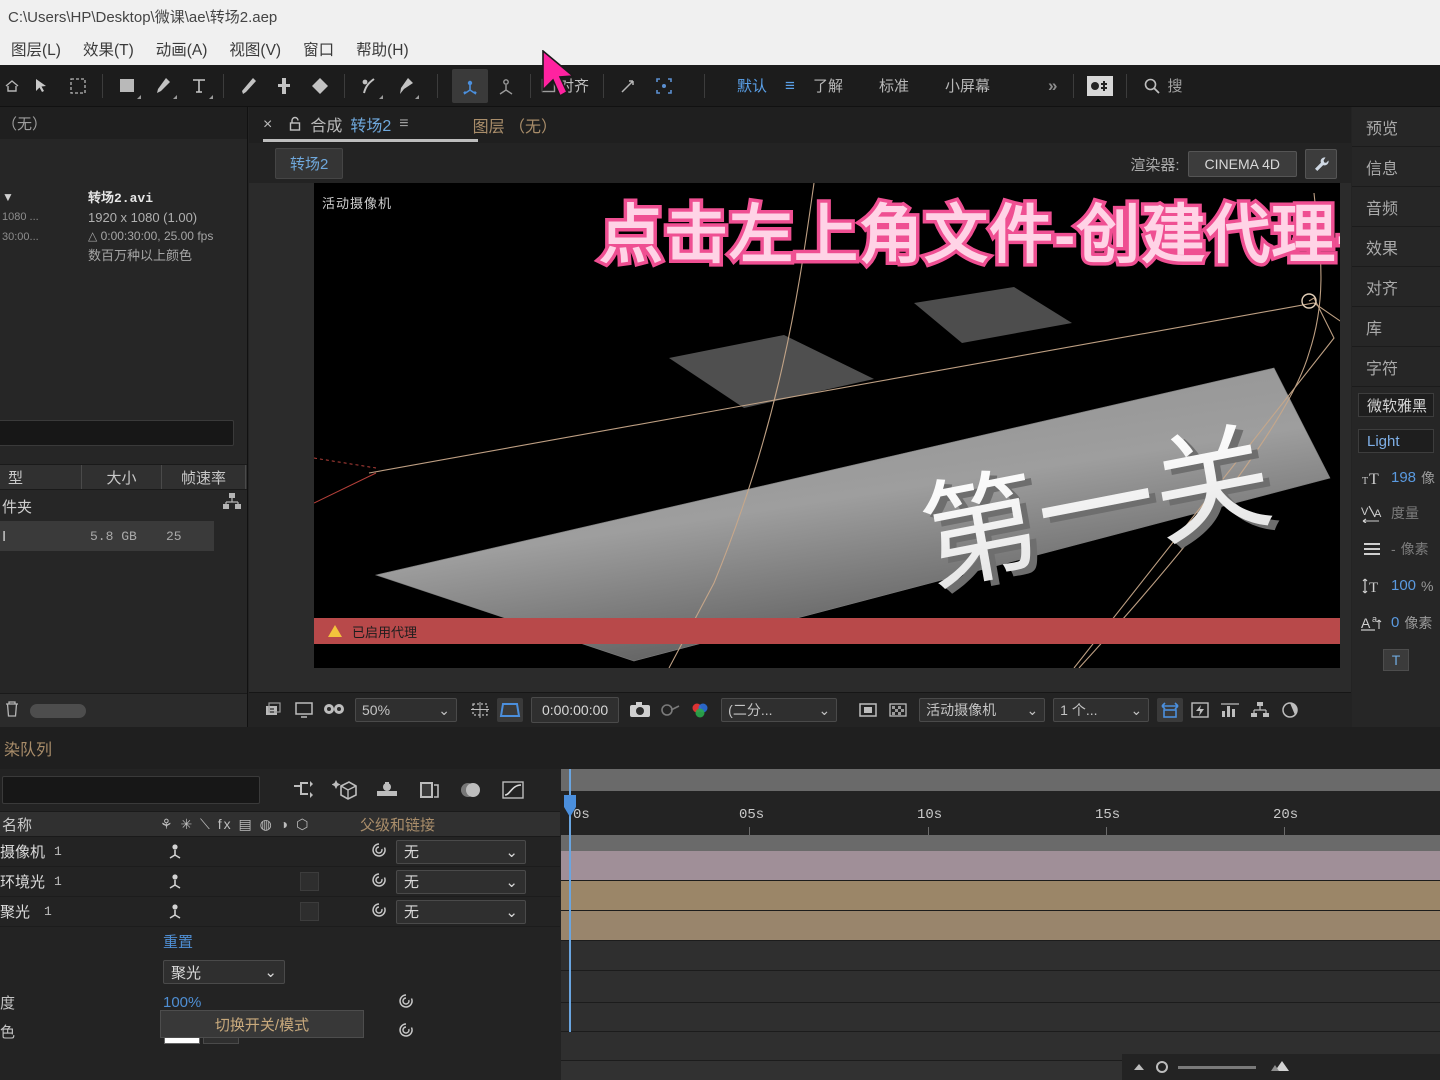  I want to click on region-of-interest-icon, so click(510, 710).